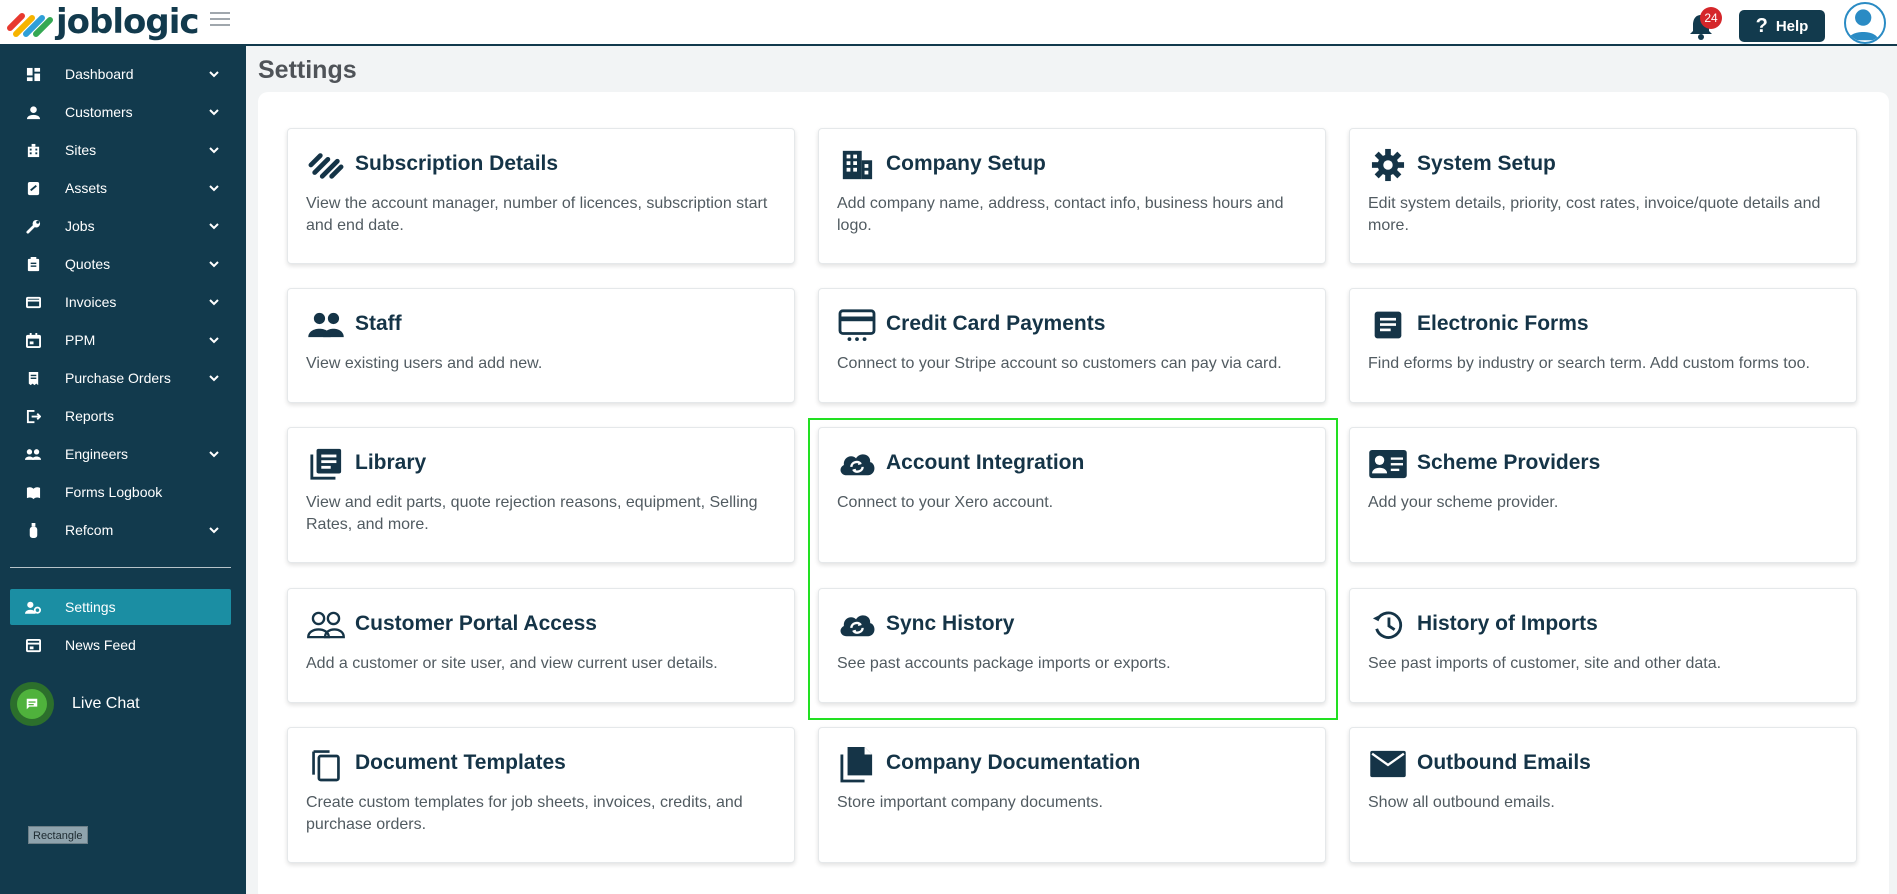 The height and width of the screenshot is (894, 1897). I want to click on sidebar-item-refcom: Refcom, so click(120, 530).